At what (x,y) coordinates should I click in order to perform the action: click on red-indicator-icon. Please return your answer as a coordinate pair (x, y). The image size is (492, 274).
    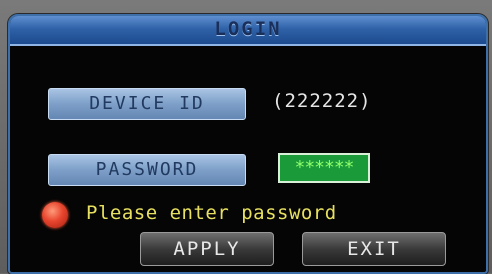
    Looking at the image, I should click on (55, 215).